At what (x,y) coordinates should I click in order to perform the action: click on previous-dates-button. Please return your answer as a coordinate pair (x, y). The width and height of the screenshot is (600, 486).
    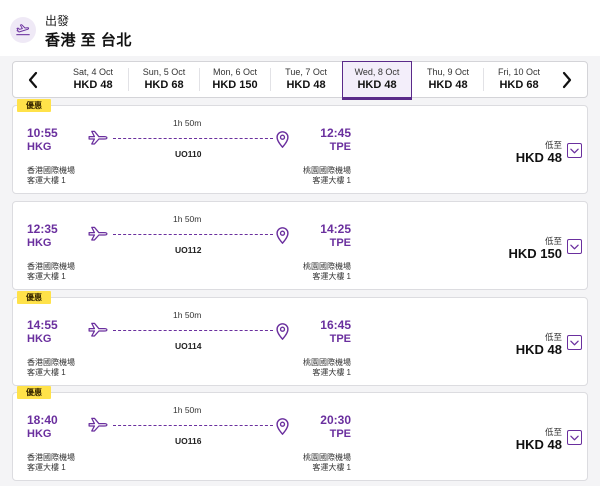
    Looking at the image, I should click on (33, 79).